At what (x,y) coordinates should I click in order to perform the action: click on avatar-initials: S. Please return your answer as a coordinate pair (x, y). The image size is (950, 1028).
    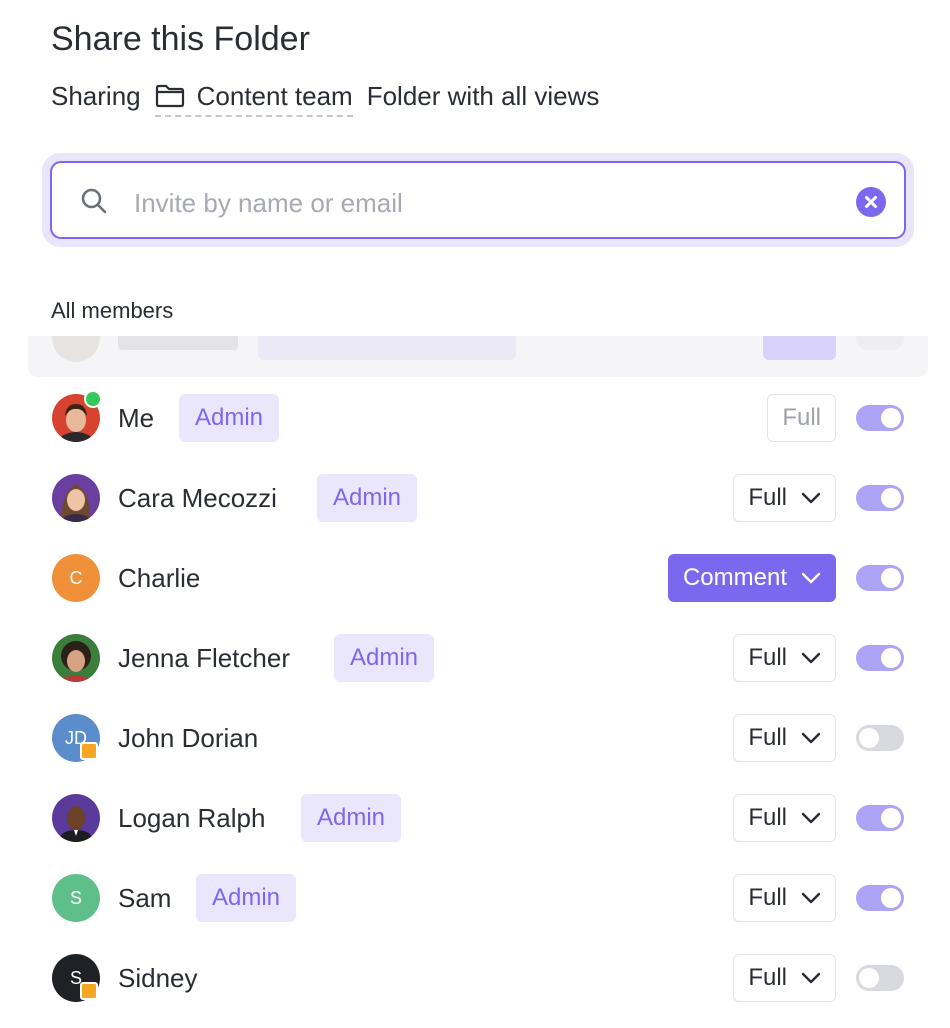
    Looking at the image, I should click on (75, 897).